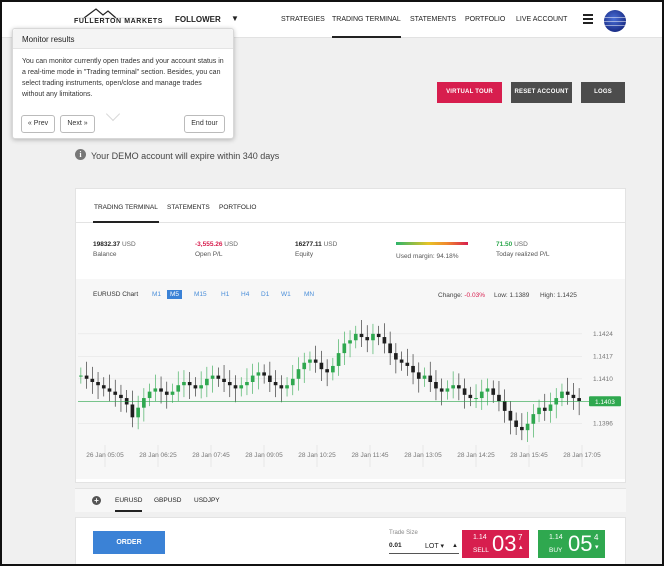 This screenshot has width=664, height=566. Describe the element at coordinates (225, 294) in the screenshot. I see `timeframe-h1: H1` at that location.